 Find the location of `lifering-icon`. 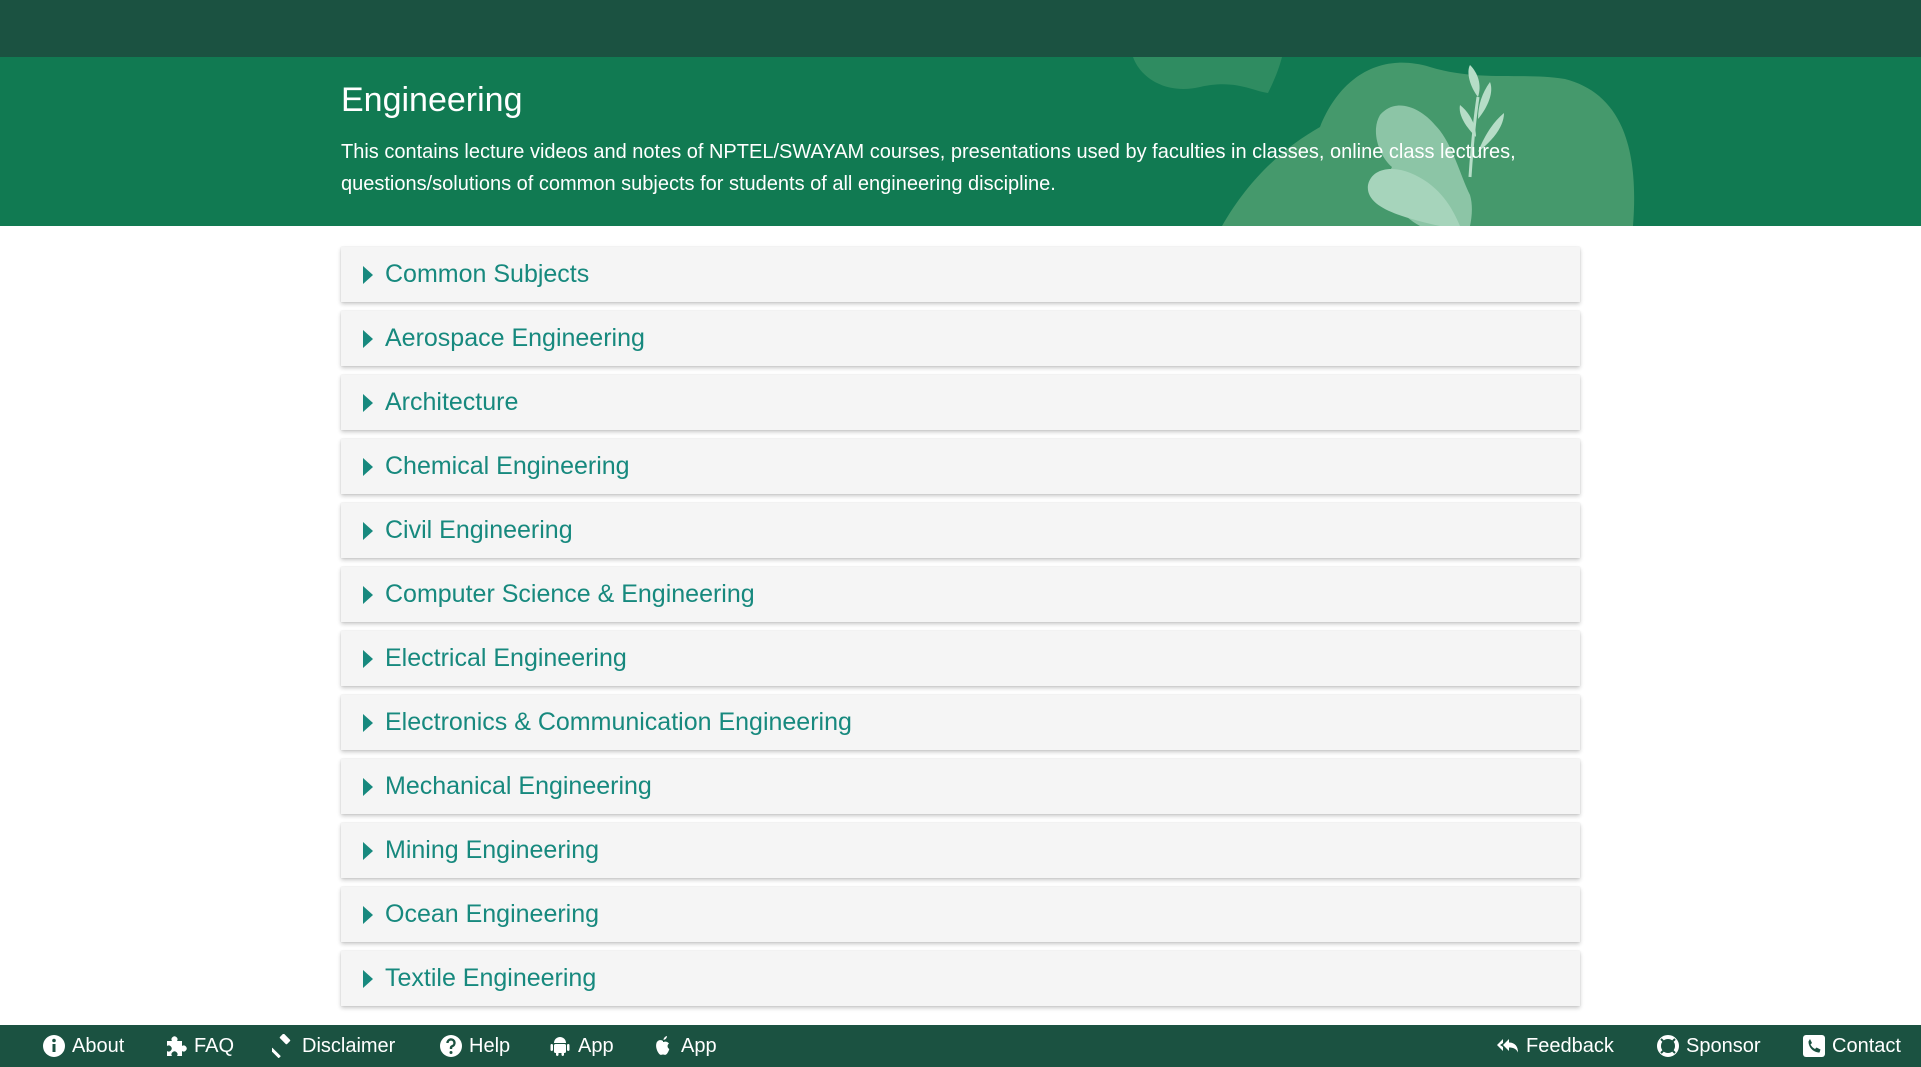

lifering-icon is located at coordinates (1668, 1046).